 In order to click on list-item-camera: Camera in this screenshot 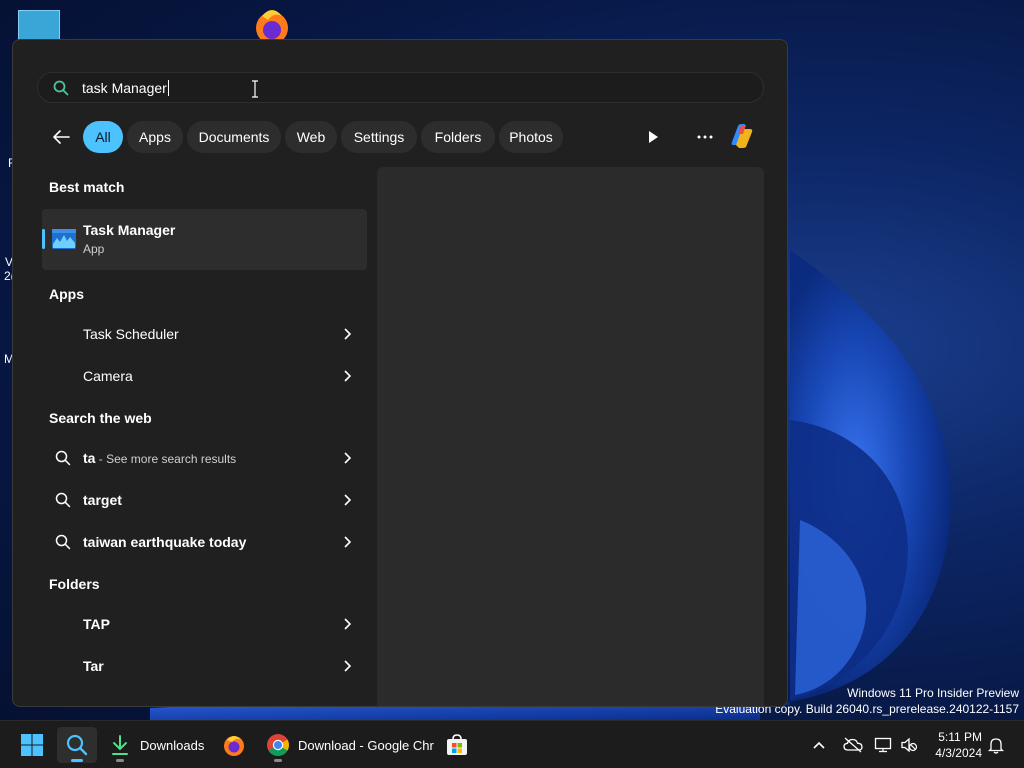, I will do `click(204, 376)`.